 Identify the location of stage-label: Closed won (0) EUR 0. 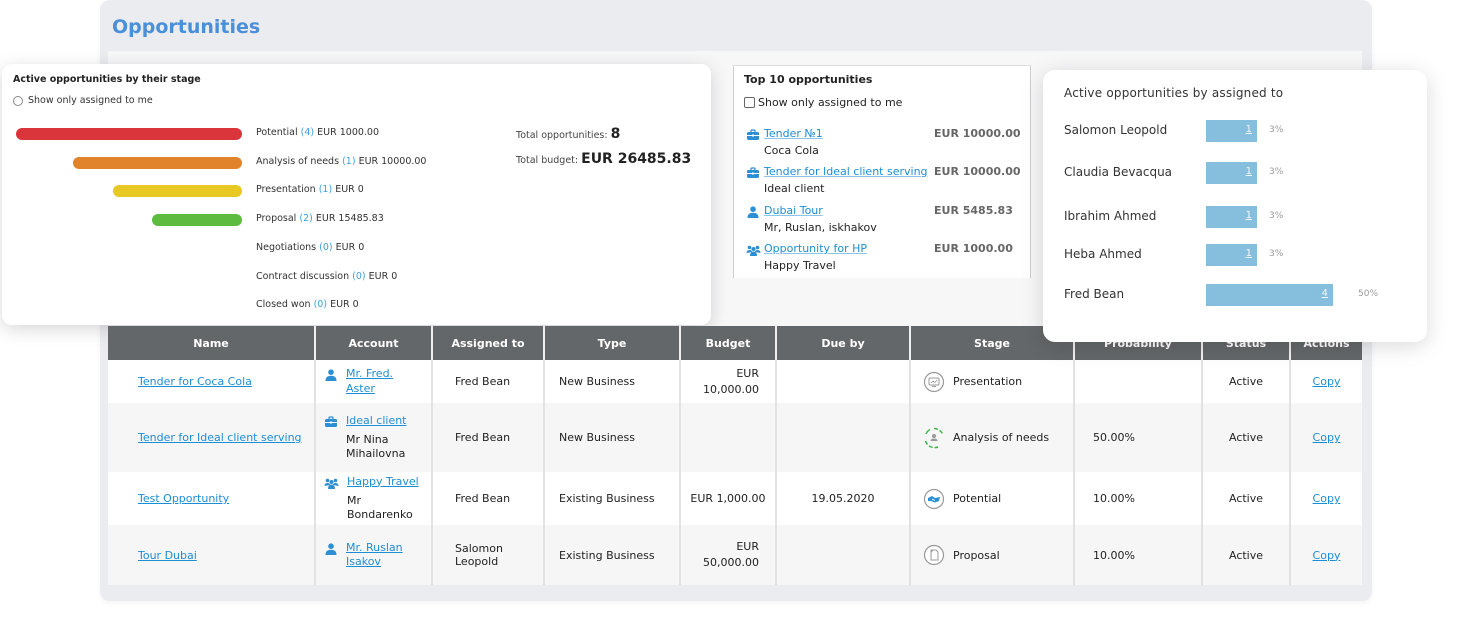
(307, 304).